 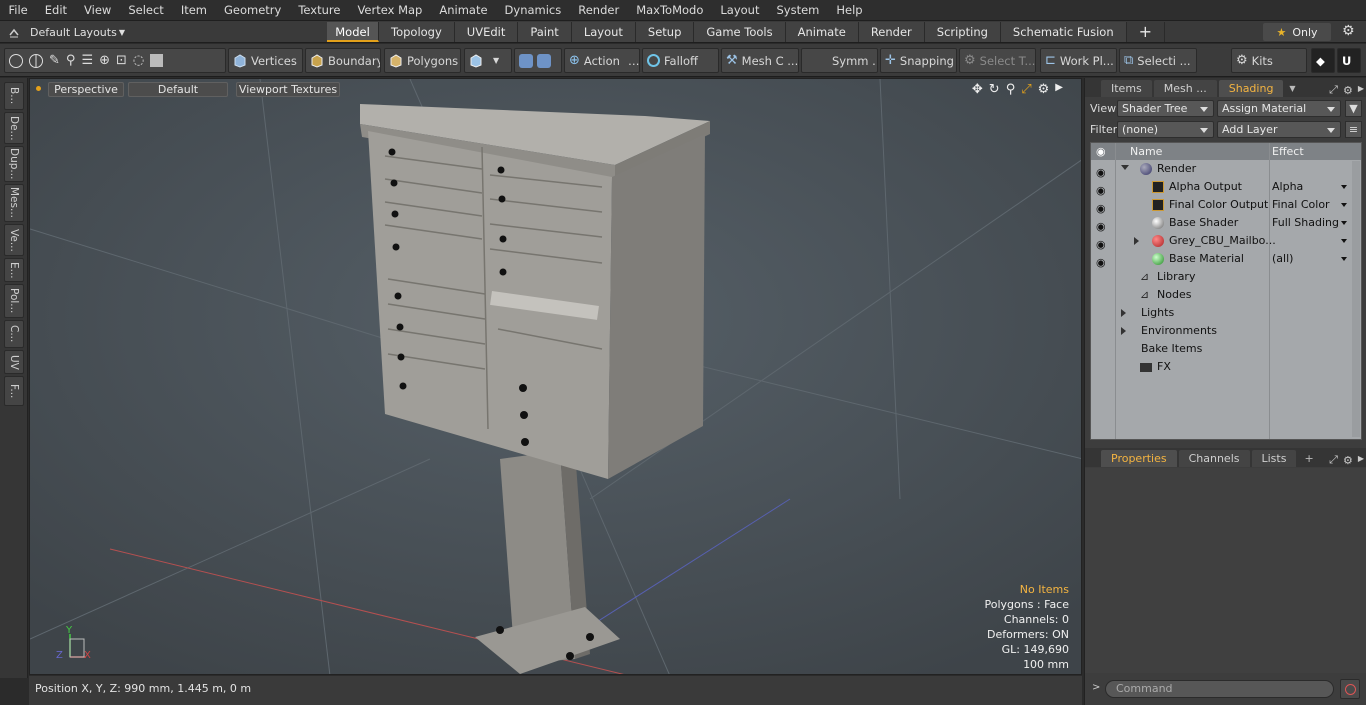 I want to click on command-input: Command, so click(x=1219, y=689).